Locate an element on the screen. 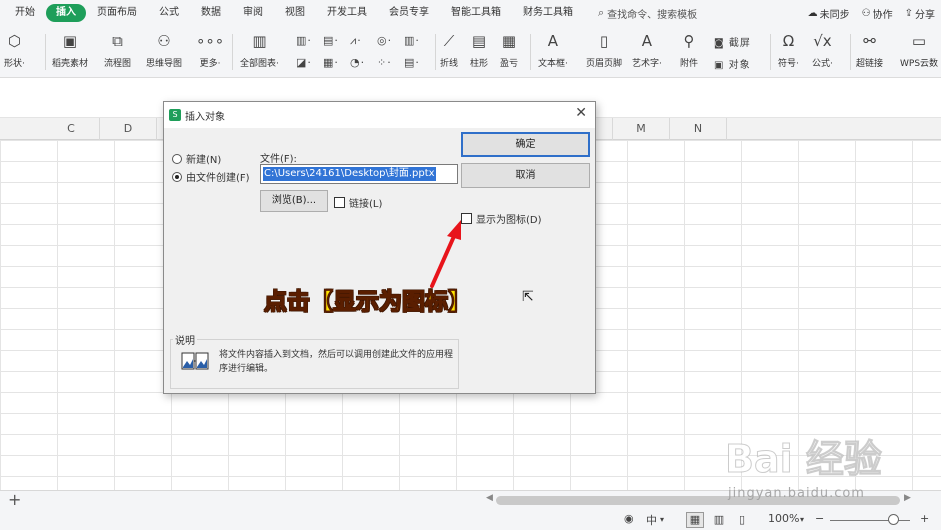 The height and width of the screenshot is (530, 941). scroll-left-icon: ◀ is located at coordinates (489, 498).